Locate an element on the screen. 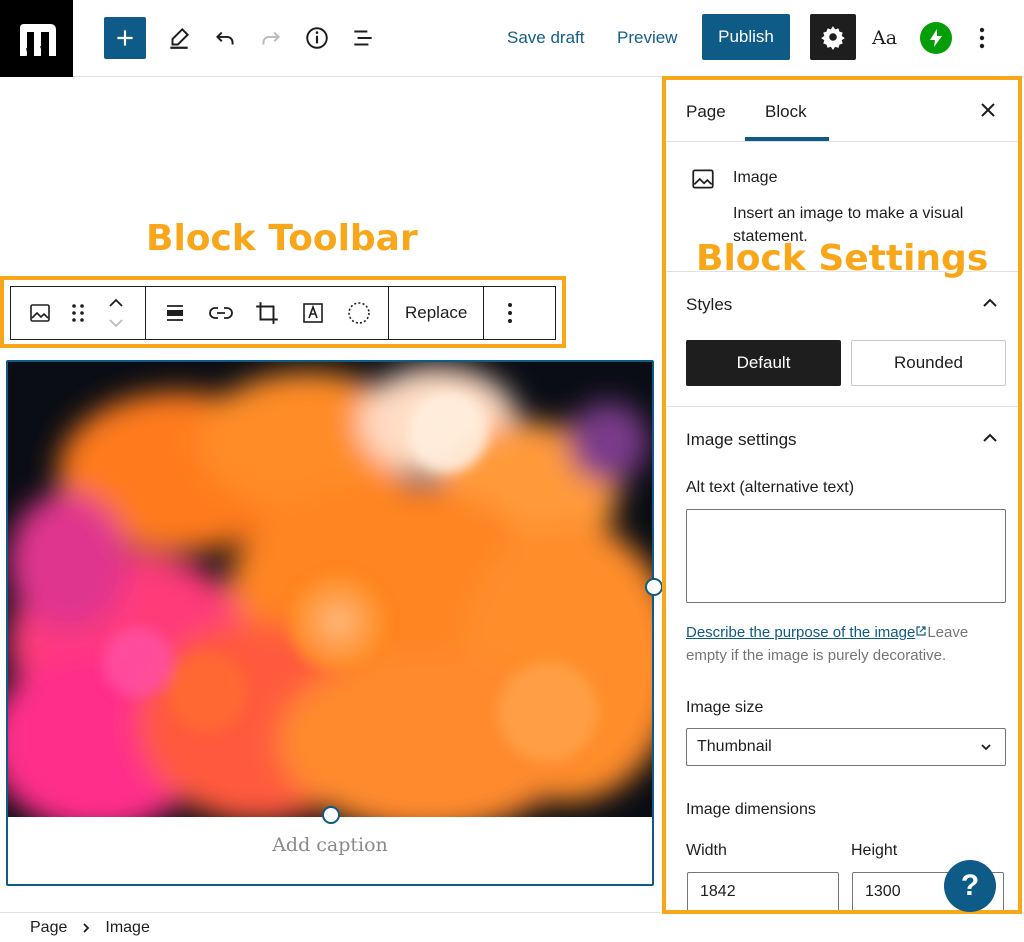 The height and width of the screenshot is (942, 1024). crop-icon is located at coordinates (267, 313).